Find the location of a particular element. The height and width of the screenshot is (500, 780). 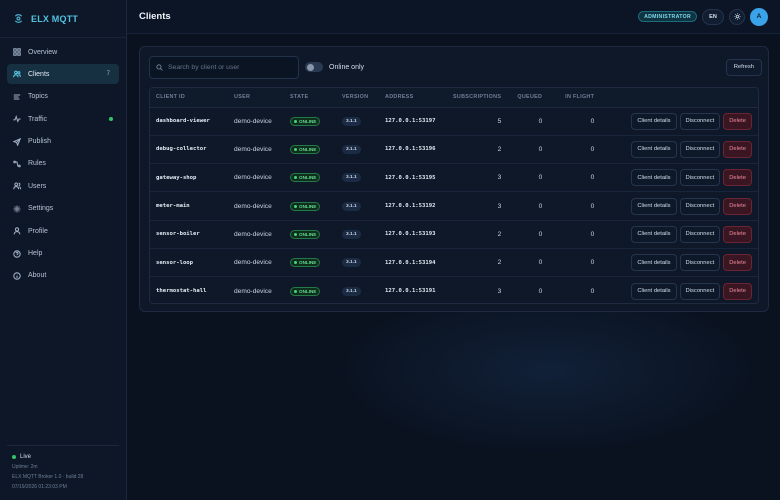

subscriptions-cell: 3 is located at coordinates (477, 178).